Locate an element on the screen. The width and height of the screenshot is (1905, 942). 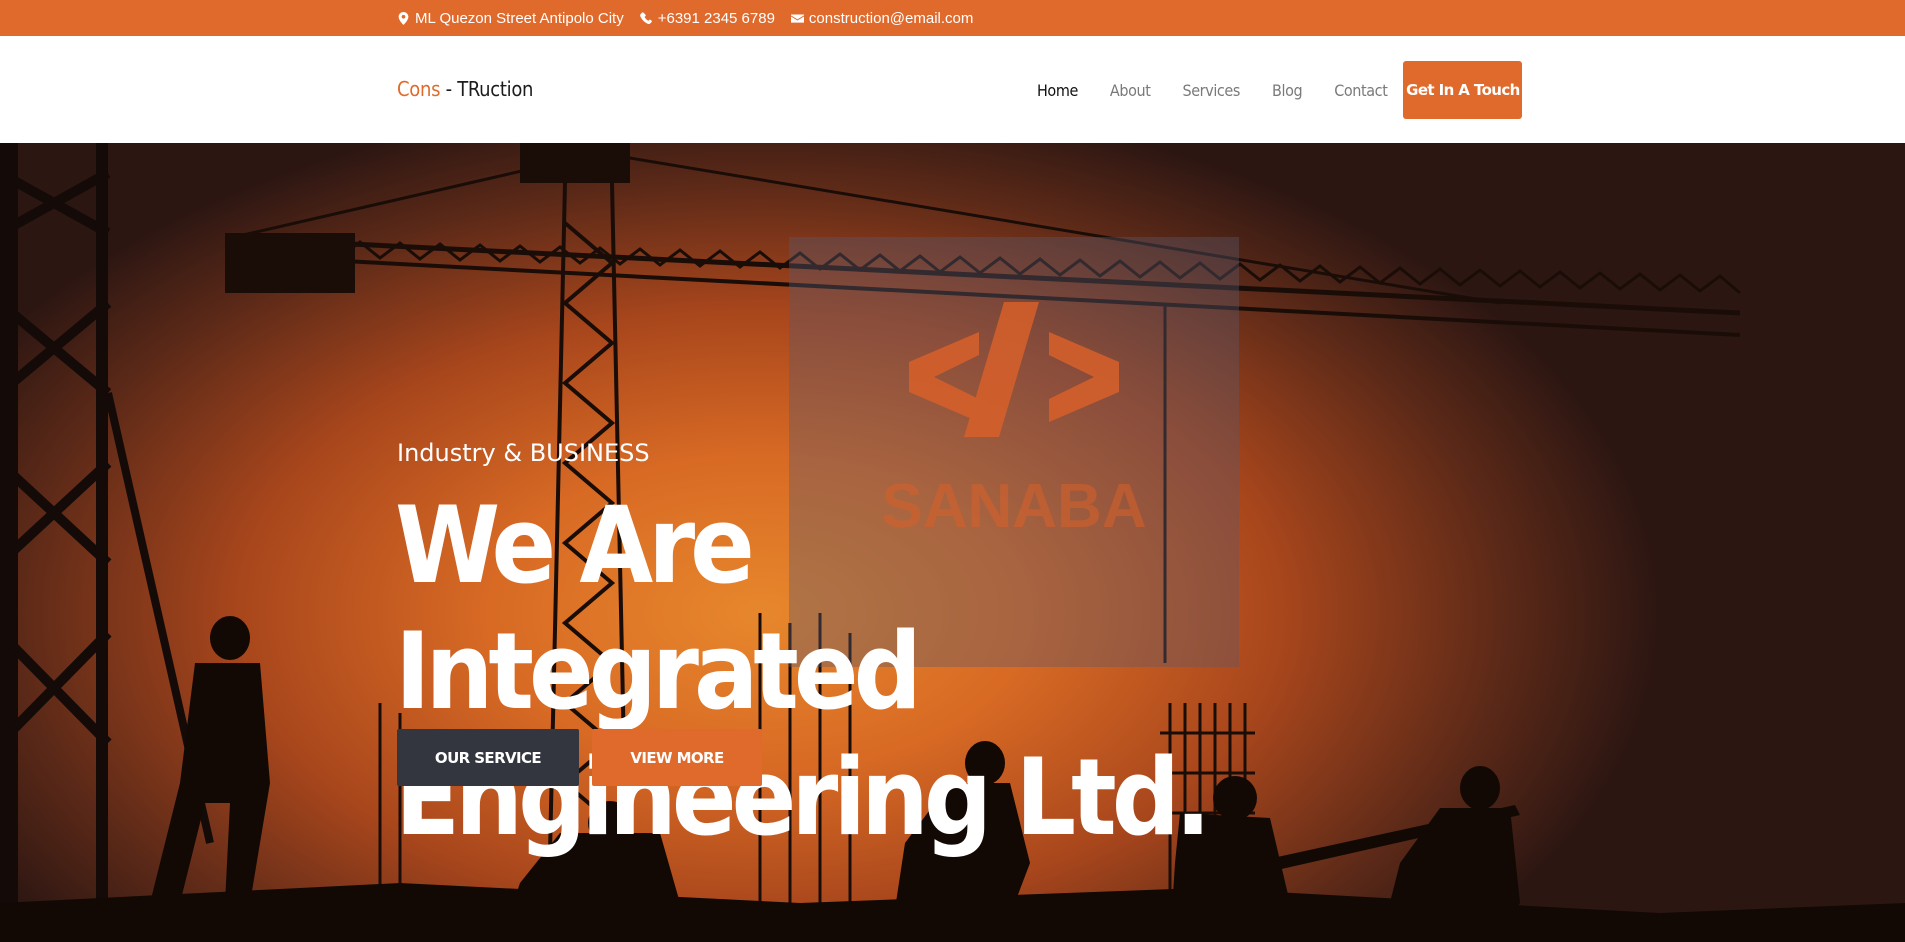
our-service-button: OUR SERVICE is located at coordinates (488, 757).